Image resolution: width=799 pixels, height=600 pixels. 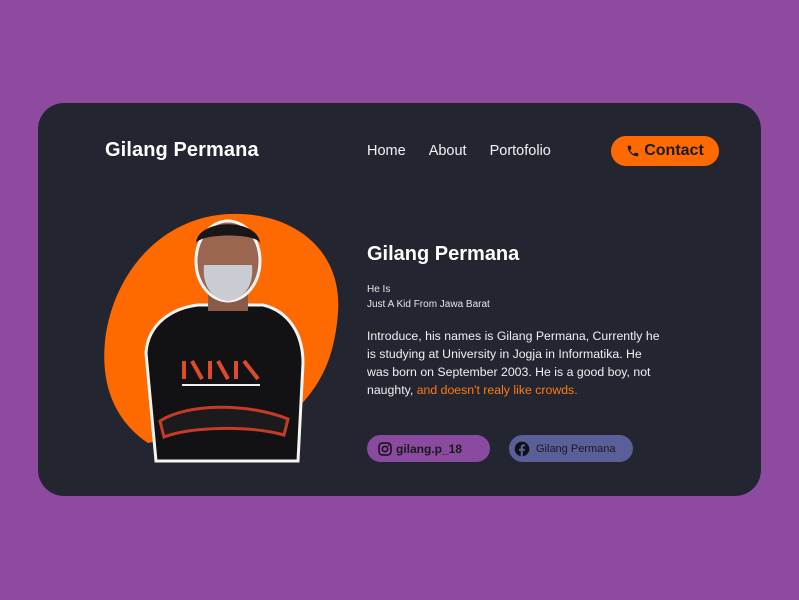 I want to click on instagram-link: gilang.p_18, so click(x=428, y=448).